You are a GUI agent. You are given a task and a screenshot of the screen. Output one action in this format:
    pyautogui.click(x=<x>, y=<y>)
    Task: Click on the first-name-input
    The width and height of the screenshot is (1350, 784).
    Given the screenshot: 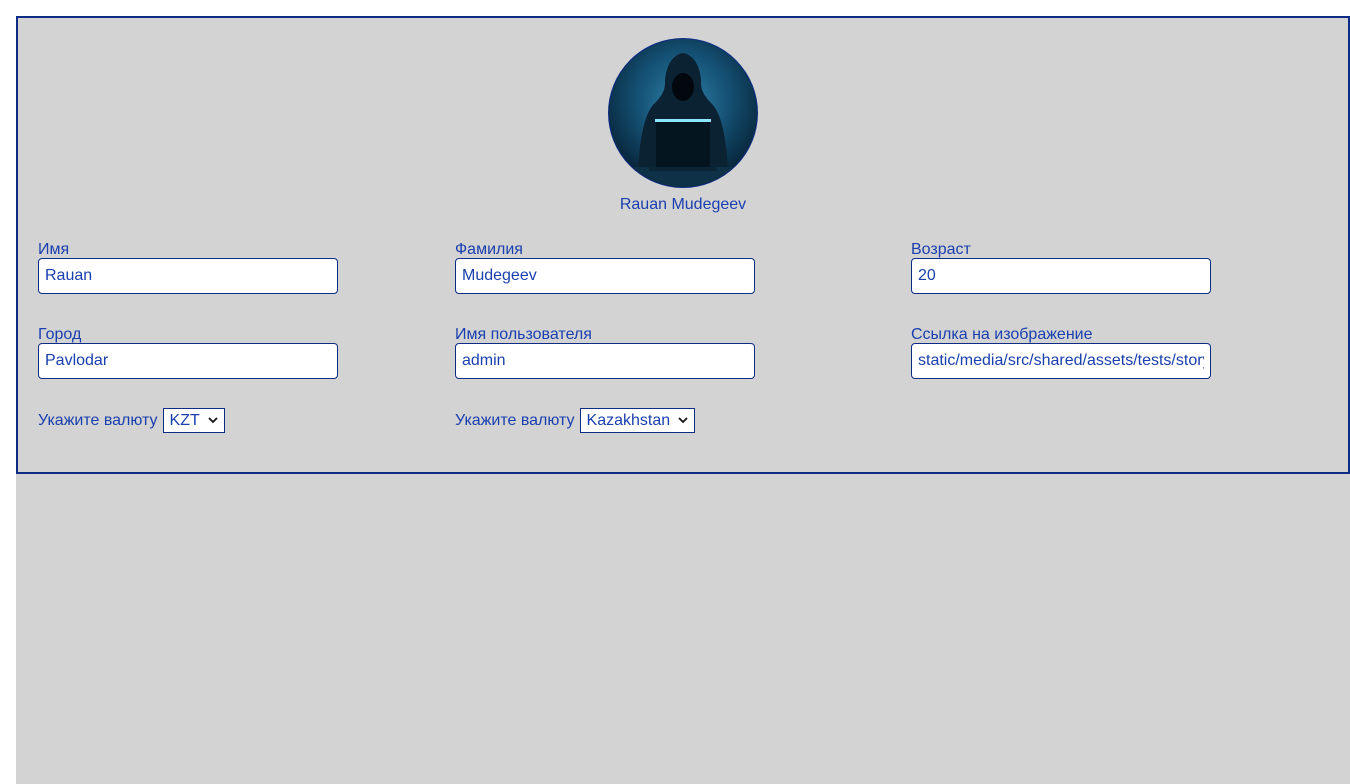 What is the action you would take?
    pyautogui.click(x=188, y=276)
    